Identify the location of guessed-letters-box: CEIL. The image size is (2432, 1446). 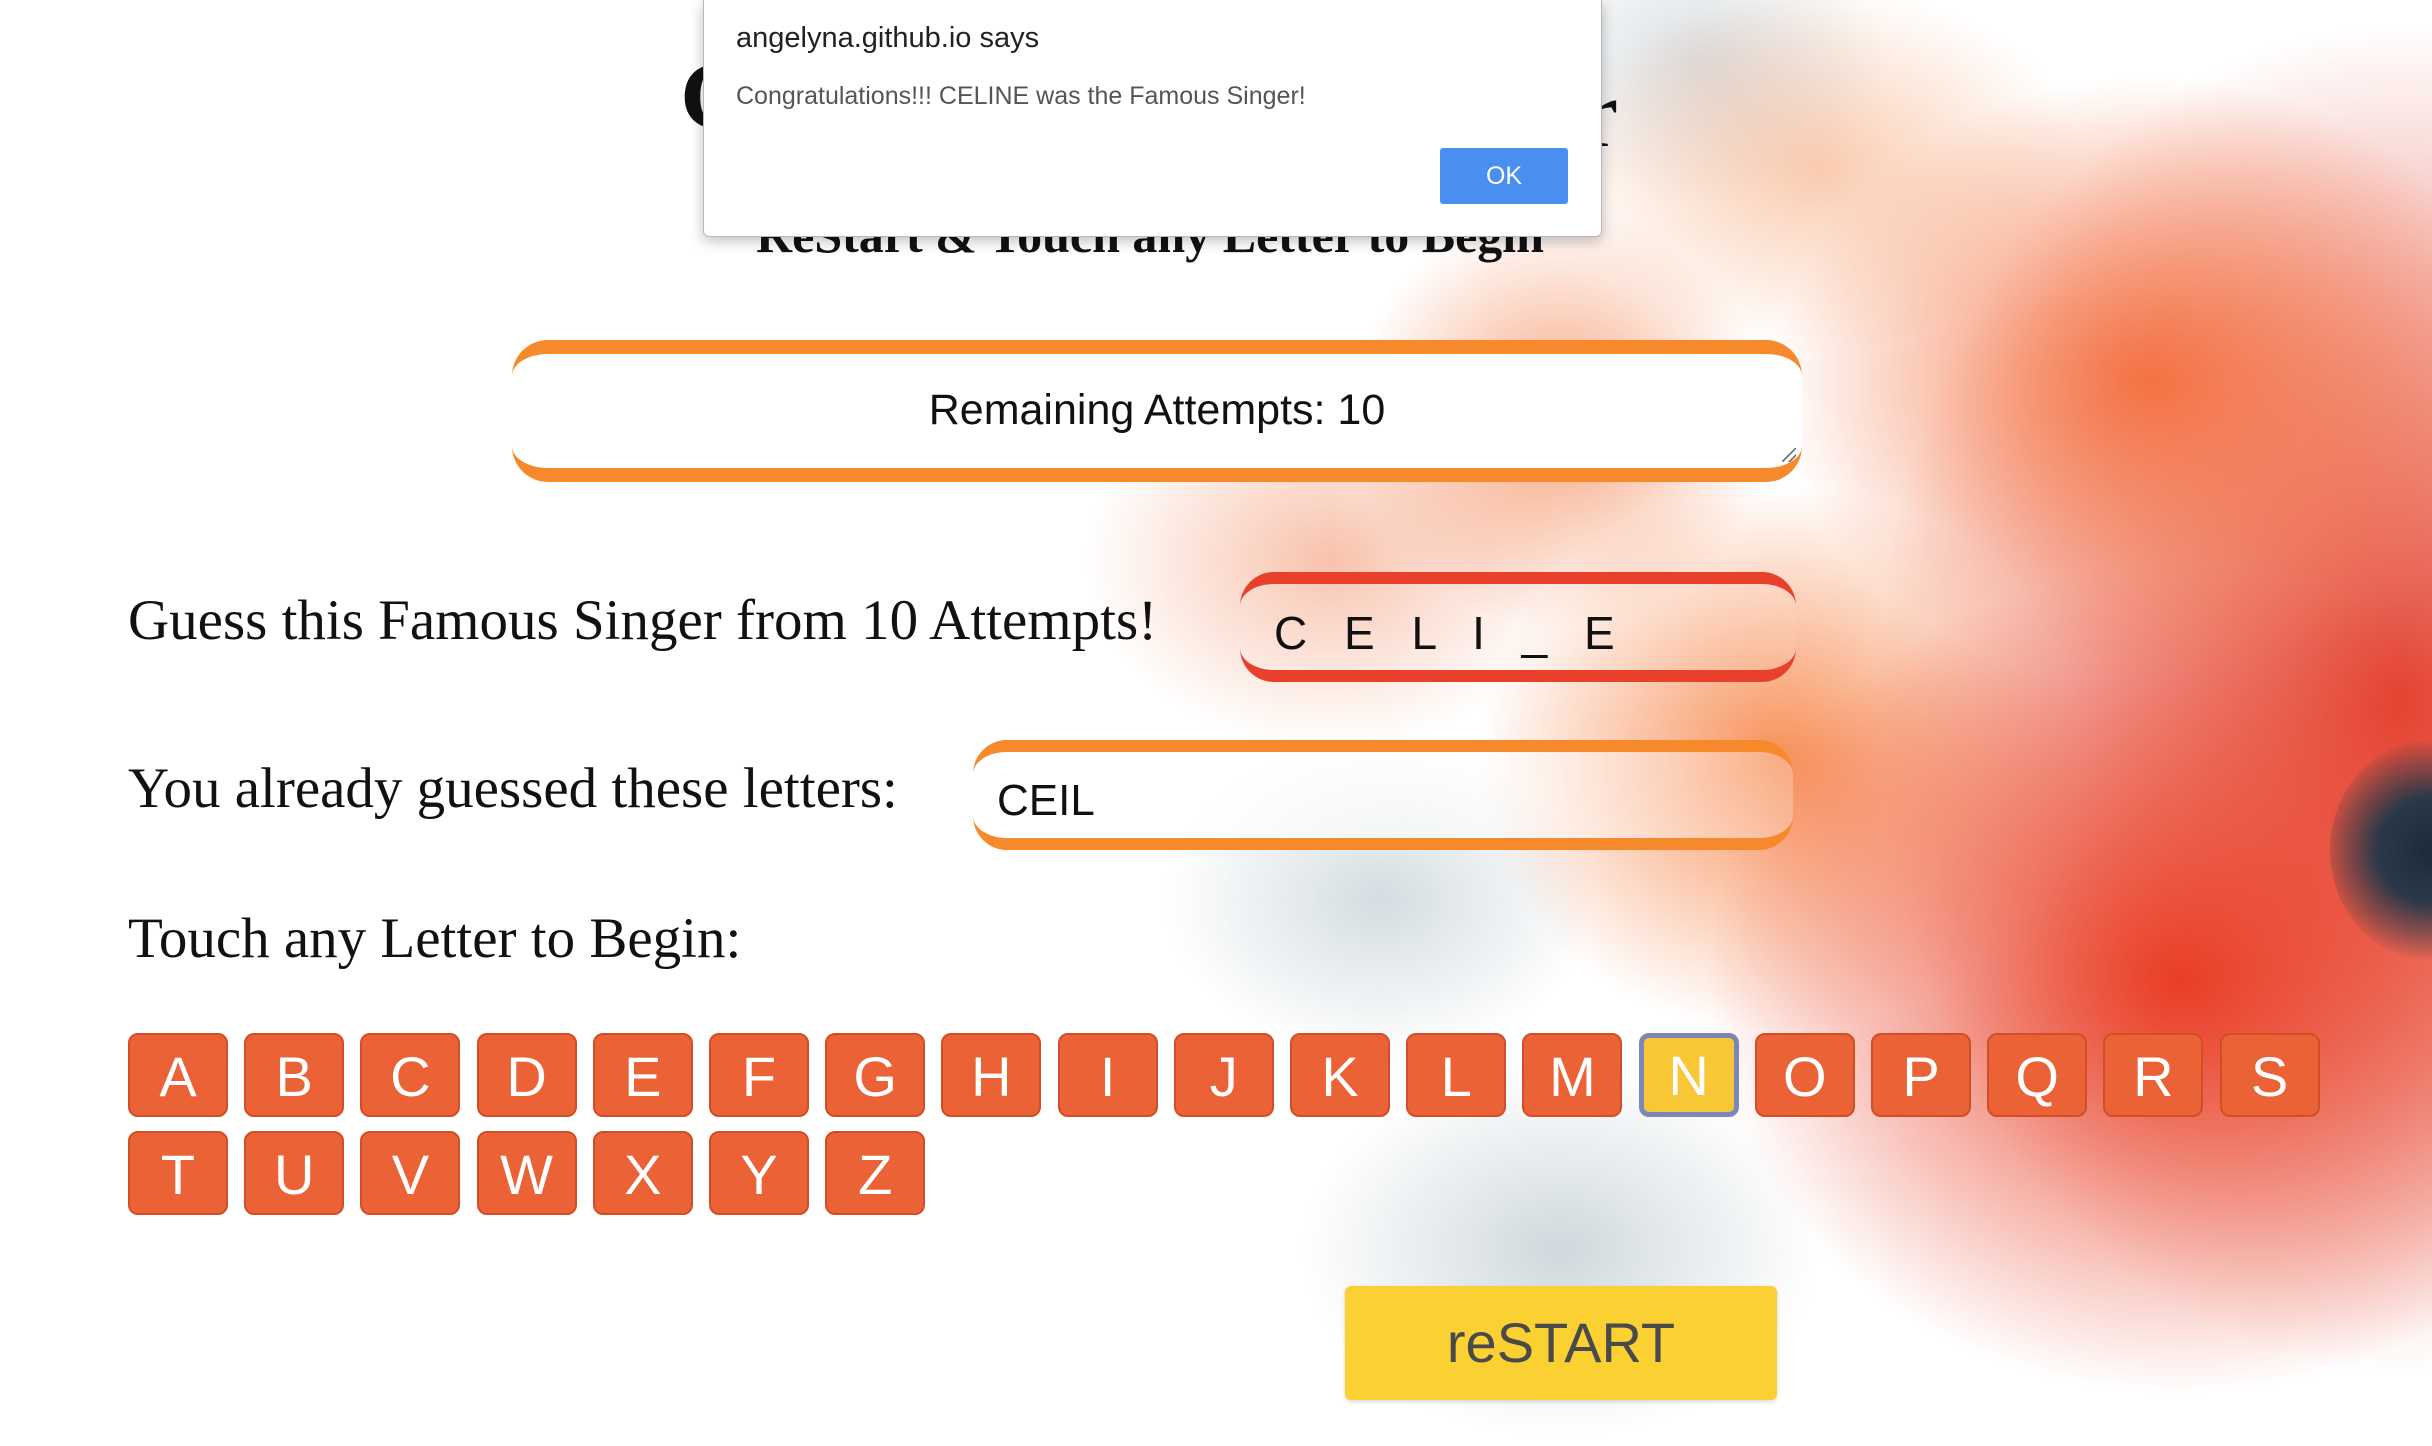
(1383, 795).